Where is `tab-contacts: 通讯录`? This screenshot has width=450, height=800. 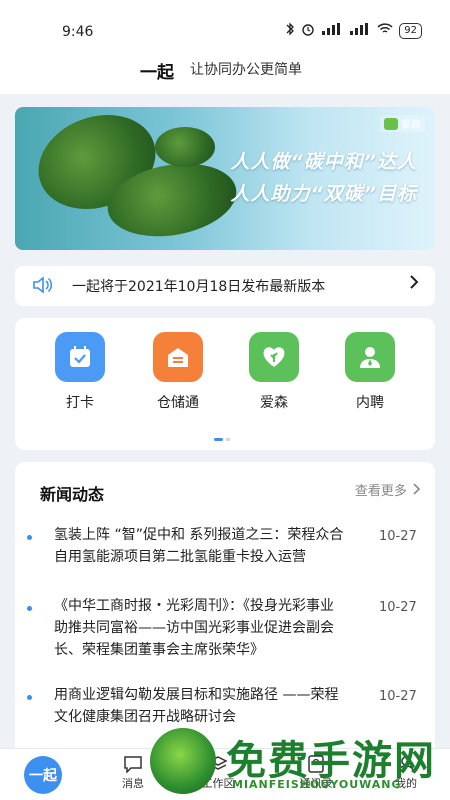
tab-contacts: 通讯录 is located at coordinates (316, 772).